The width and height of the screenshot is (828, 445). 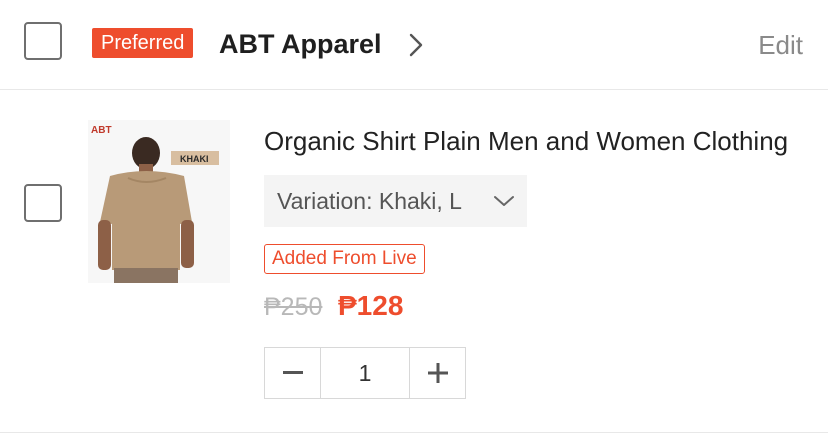 What do you see at coordinates (143, 43) in the screenshot?
I see `preferred-badge: Preferred` at bounding box center [143, 43].